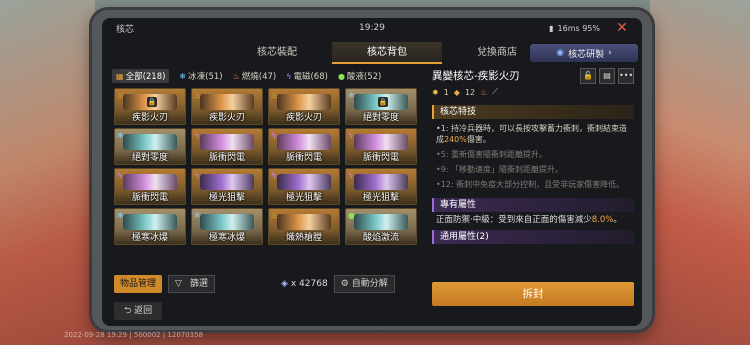 The height and width of the screenshot is (345, 750). I want to click on detail-actions: 🔓 ▤ •••, so click(607, 76).